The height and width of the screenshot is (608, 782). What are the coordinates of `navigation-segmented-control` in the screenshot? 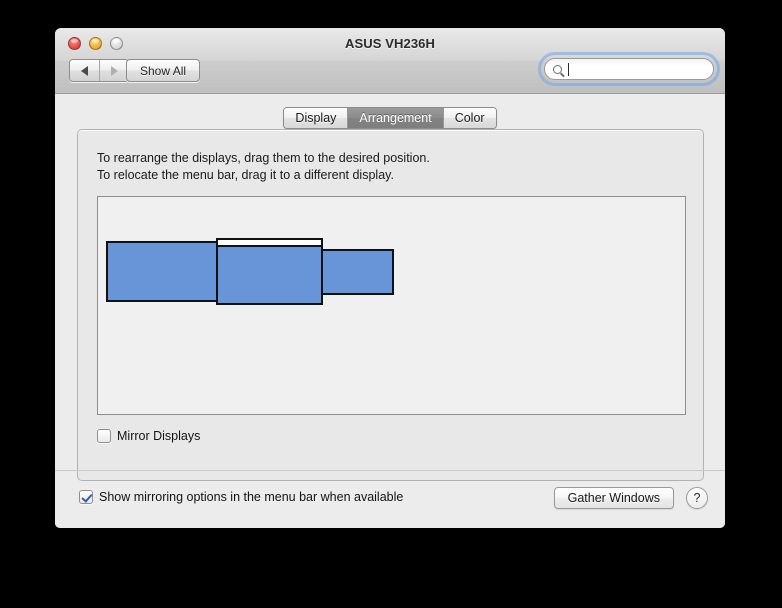 It's located at (99, 70).